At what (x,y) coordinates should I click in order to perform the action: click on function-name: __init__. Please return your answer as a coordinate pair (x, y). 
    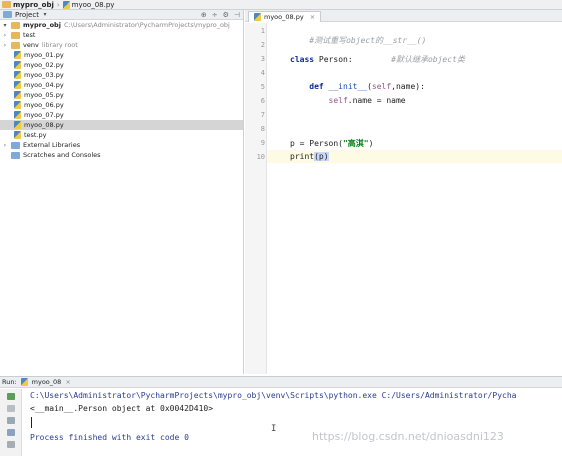
    Looking at the image, I should click on (348, 86).